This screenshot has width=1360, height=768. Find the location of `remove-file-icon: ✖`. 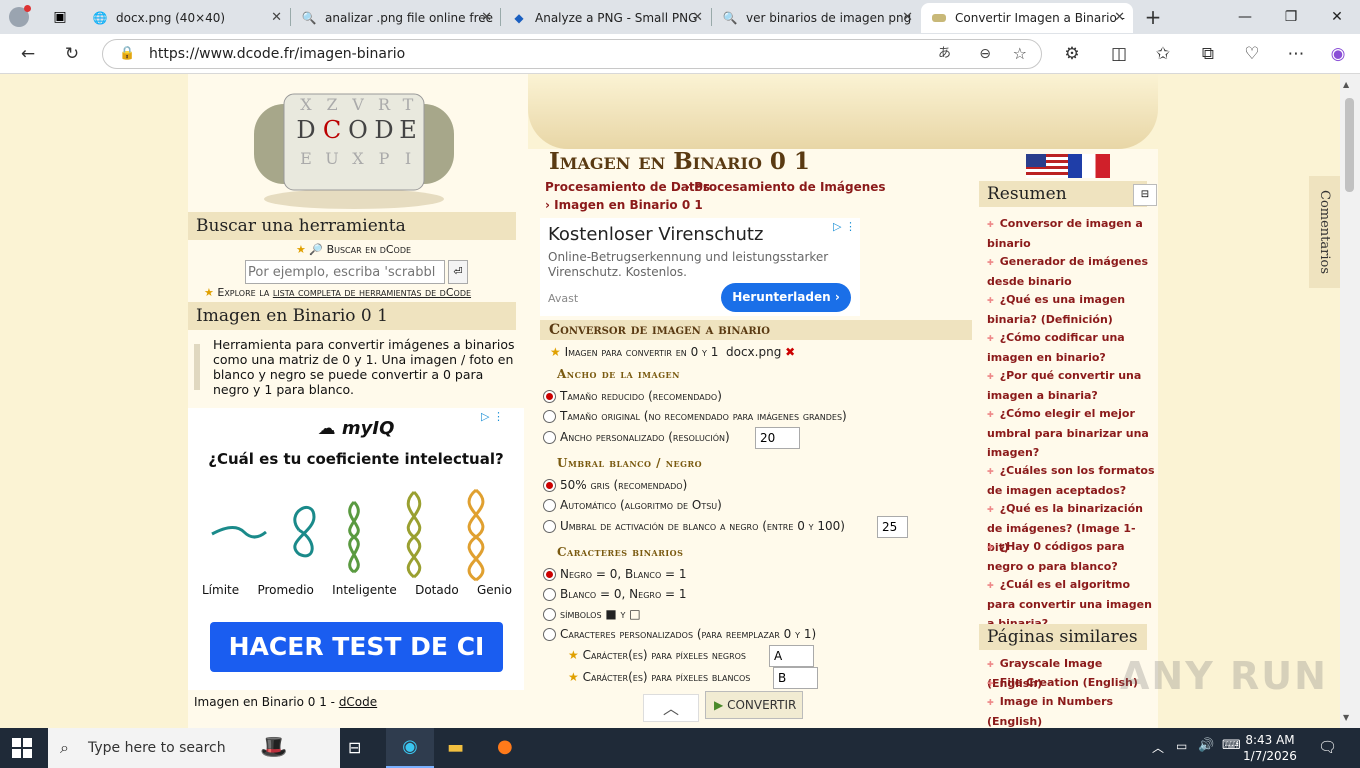

remove-file-icon: ✖ is located at coordinates (790, 352).